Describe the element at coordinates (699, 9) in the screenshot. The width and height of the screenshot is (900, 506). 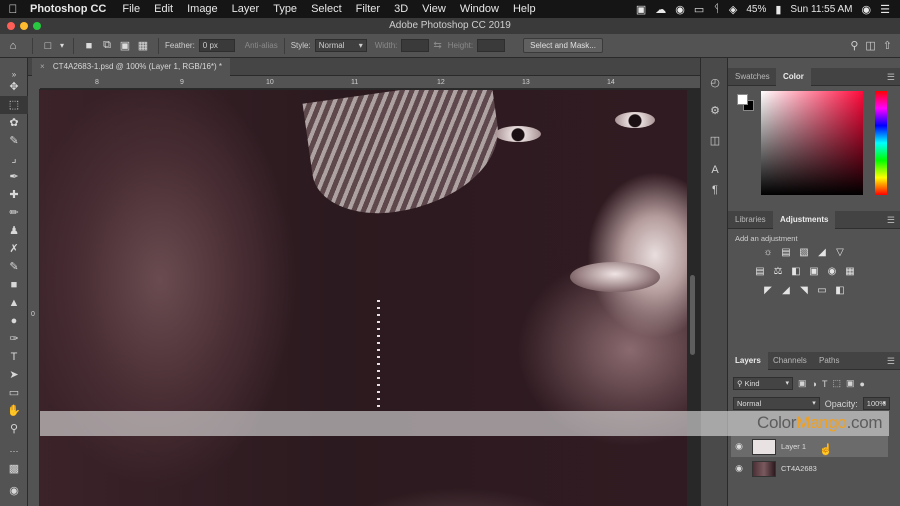
I see `display-icon: ▭` at that location.